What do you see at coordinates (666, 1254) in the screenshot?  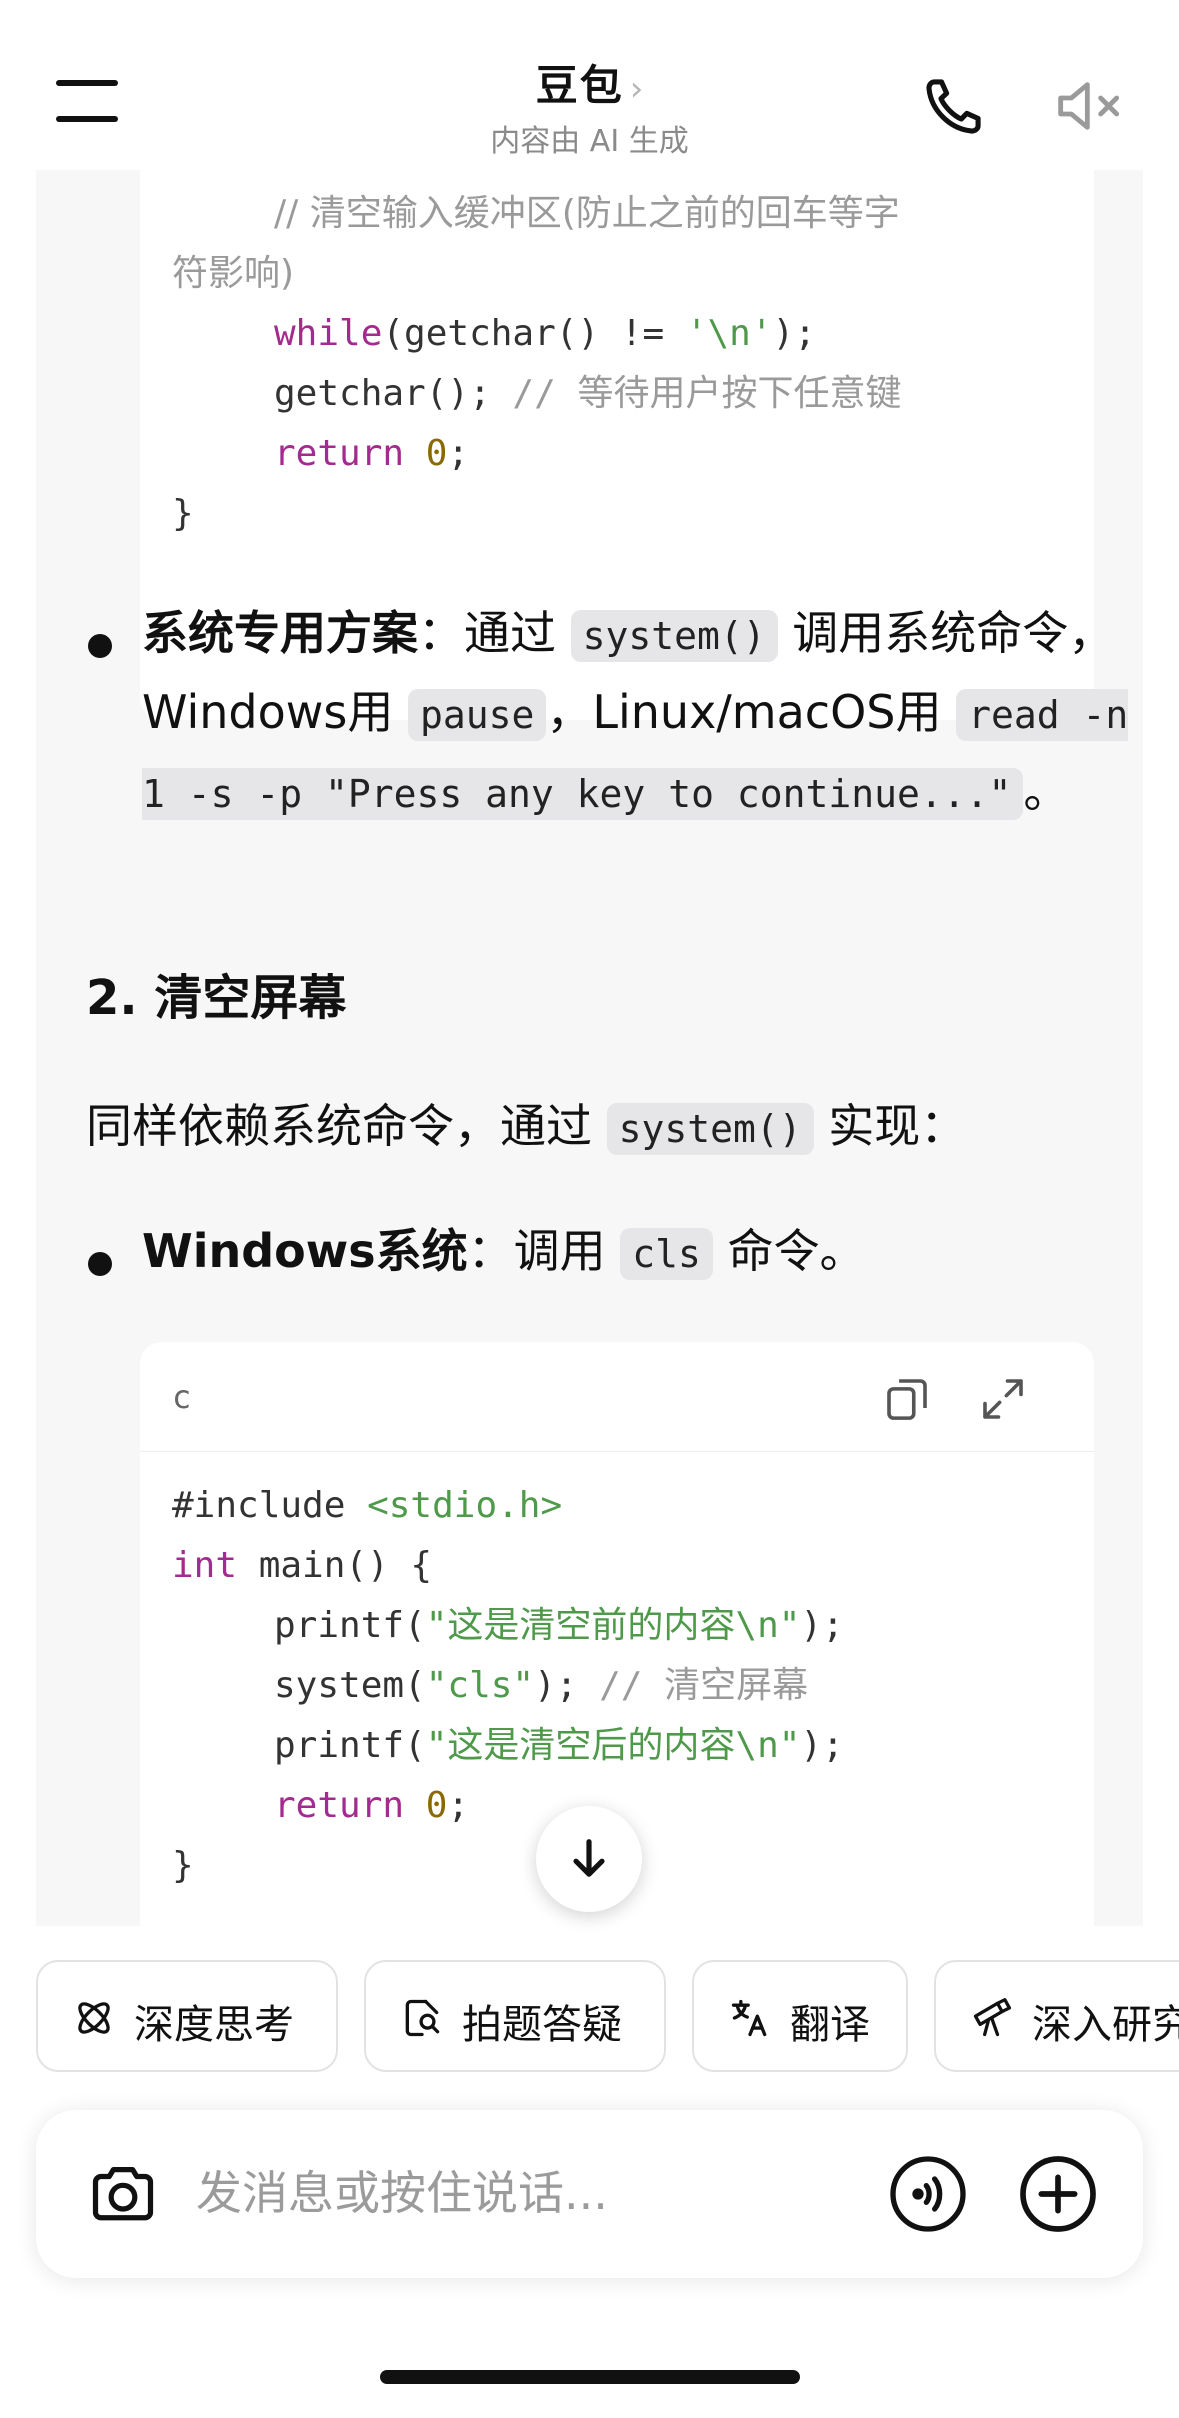 I see `inline-code: cls` at bounding box center [666, 1254].